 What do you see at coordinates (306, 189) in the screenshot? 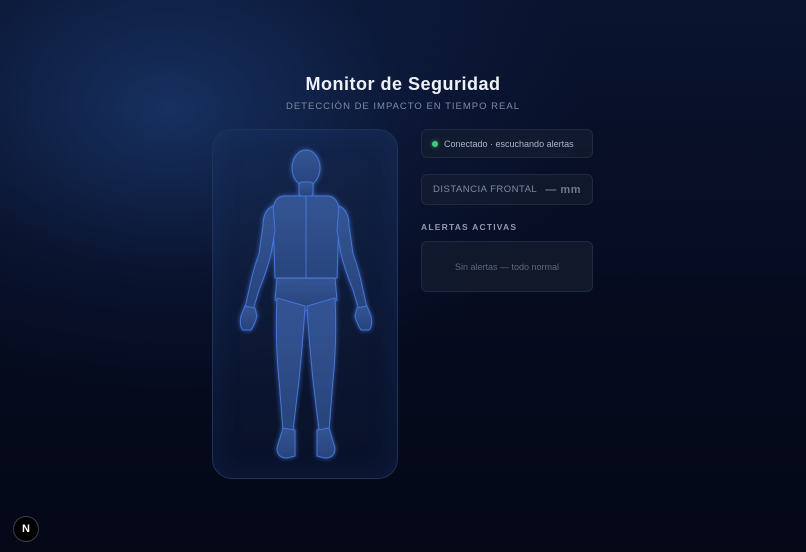
I see `body-neck` at bounding box center [306, 189].